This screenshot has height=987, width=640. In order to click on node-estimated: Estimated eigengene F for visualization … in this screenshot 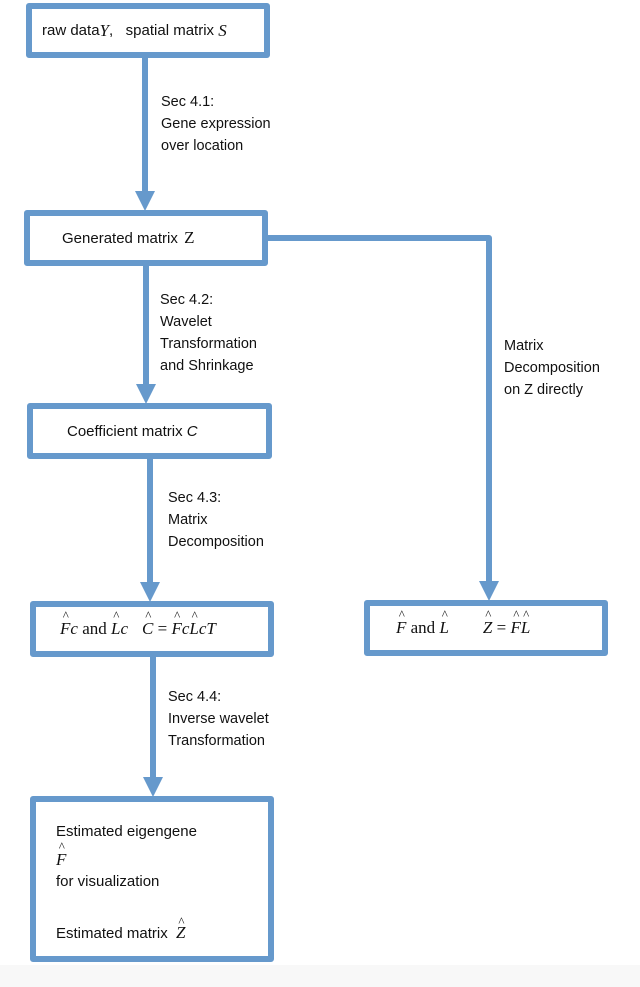, I will do `click(152, 879)`.